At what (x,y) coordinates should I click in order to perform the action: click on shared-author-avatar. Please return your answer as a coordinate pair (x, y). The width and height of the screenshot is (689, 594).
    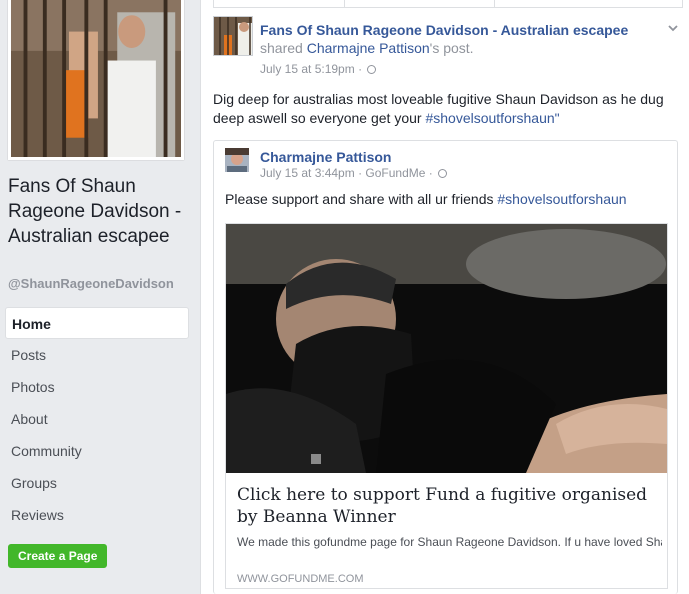
    Looking at the image, I should click on (237, 160).